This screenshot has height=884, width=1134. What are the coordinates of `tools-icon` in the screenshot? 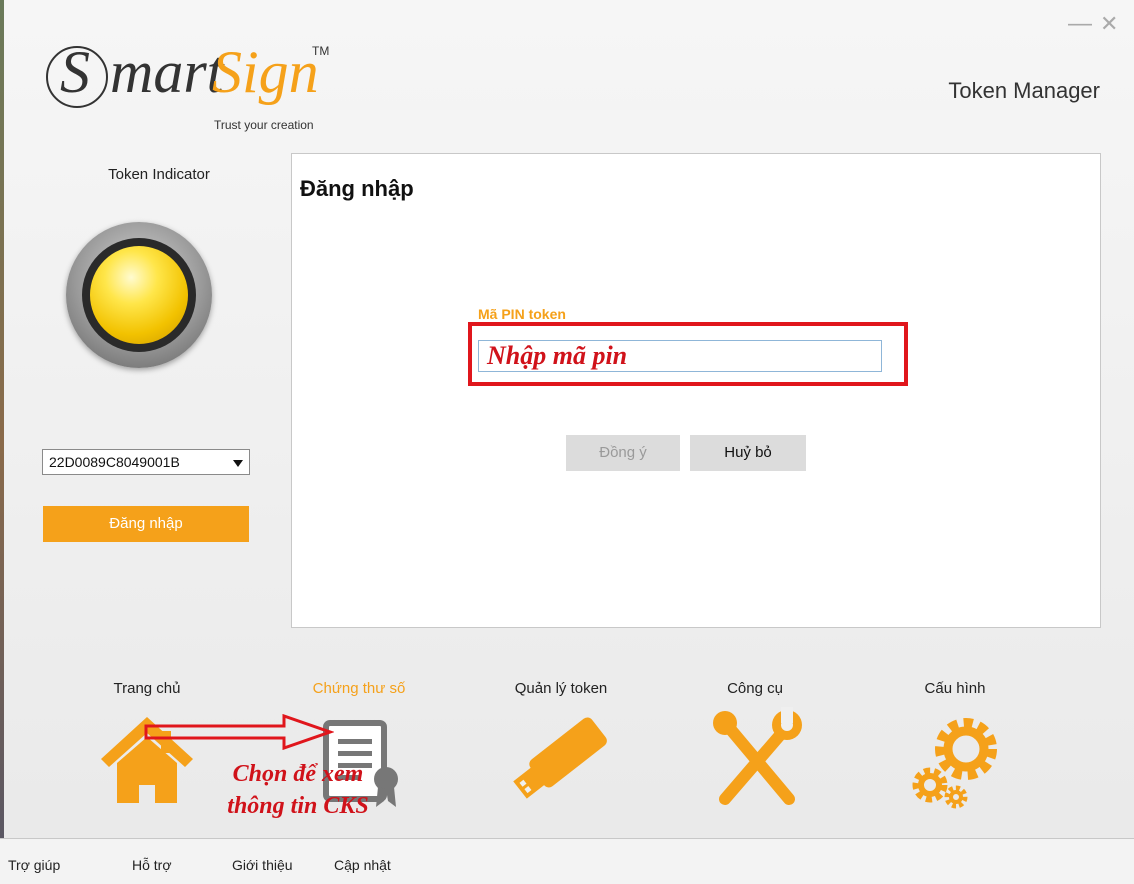 It's located at (757, 756).